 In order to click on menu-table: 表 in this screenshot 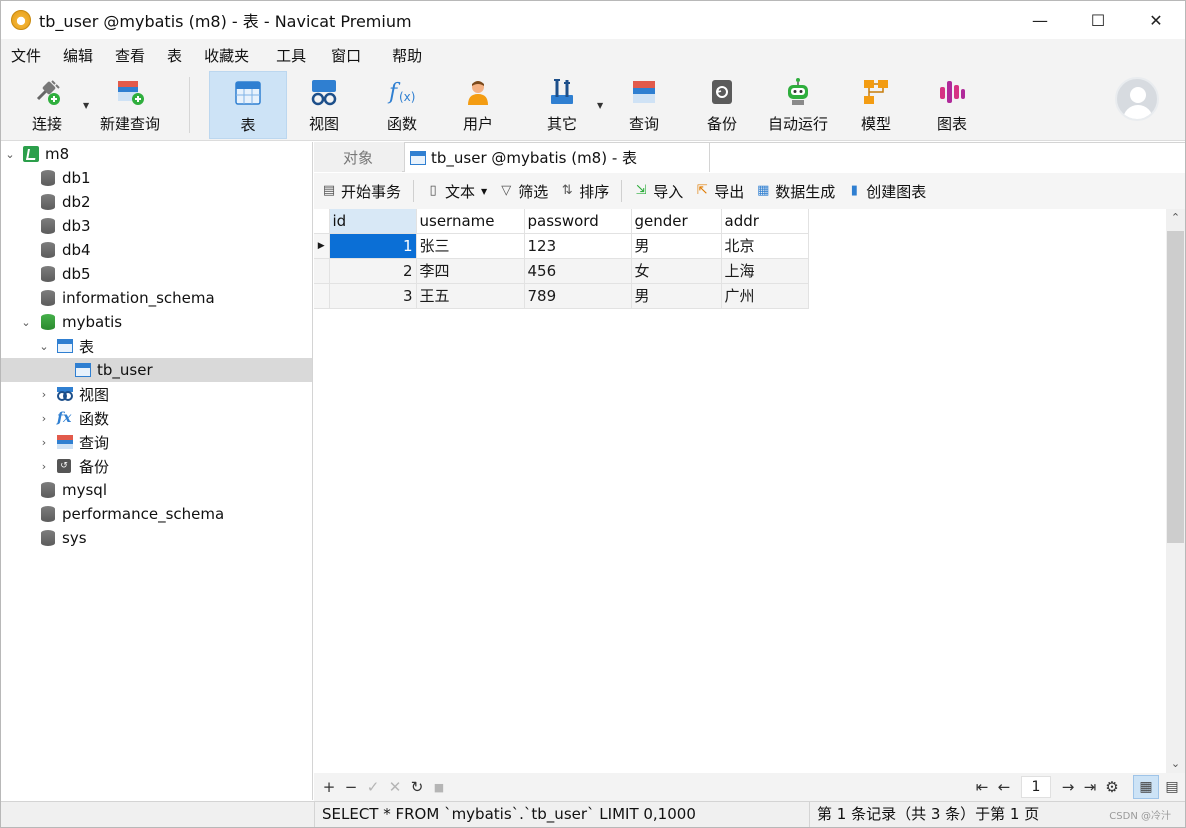, I will do `click(174, 55)`.